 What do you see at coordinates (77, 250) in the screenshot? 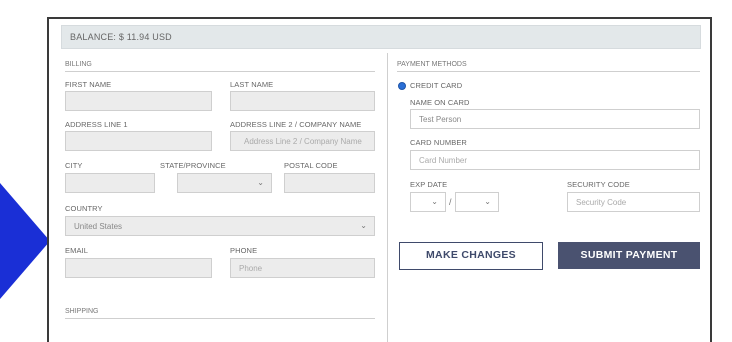
I see `email-label: EMAIL` at bounding box center [77, 250].